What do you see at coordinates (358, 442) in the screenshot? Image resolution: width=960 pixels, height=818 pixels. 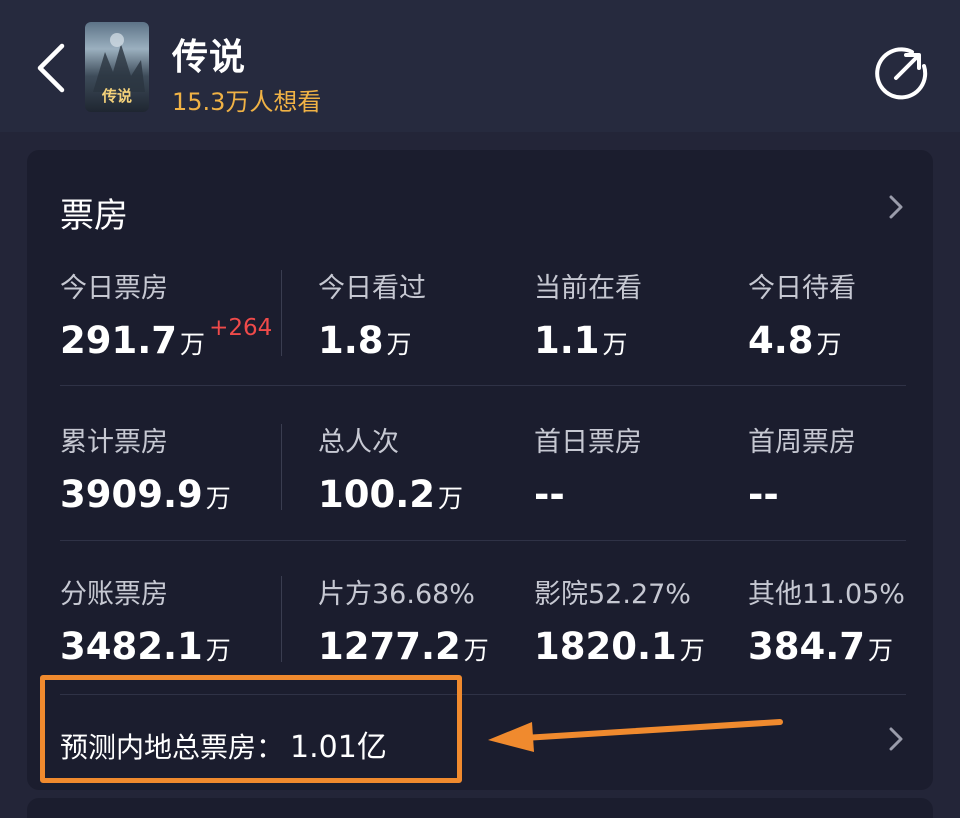 I see `stat-label: 总人次` at bounding box center [358, 442].